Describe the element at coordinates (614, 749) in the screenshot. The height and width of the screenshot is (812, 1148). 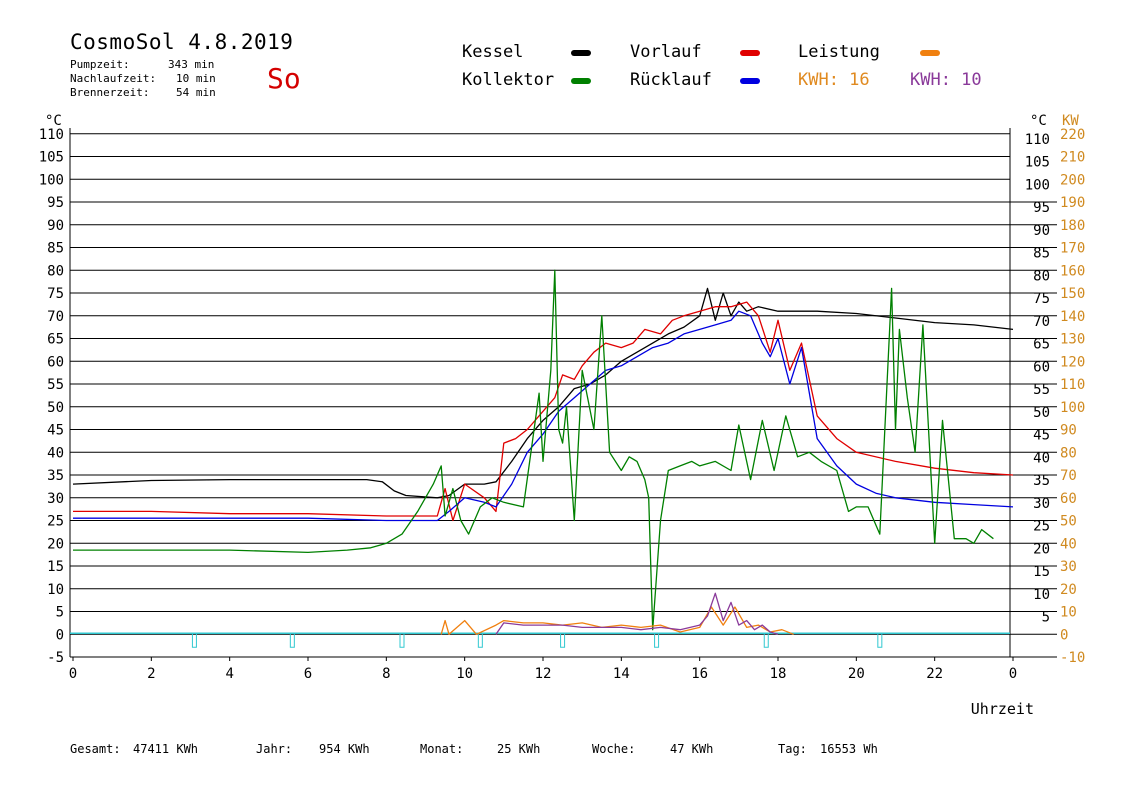
I see `footer-woche-label: Woche:` at that location.